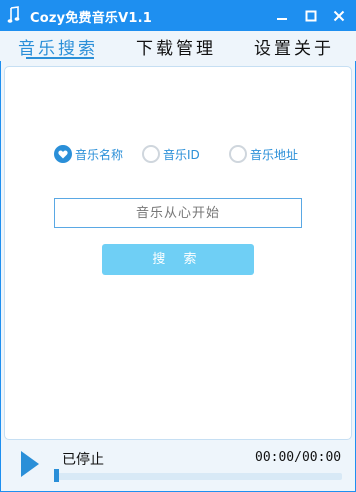  I want to click on title-bar: Cozy免费音乐V1.1, so click(178, 15).